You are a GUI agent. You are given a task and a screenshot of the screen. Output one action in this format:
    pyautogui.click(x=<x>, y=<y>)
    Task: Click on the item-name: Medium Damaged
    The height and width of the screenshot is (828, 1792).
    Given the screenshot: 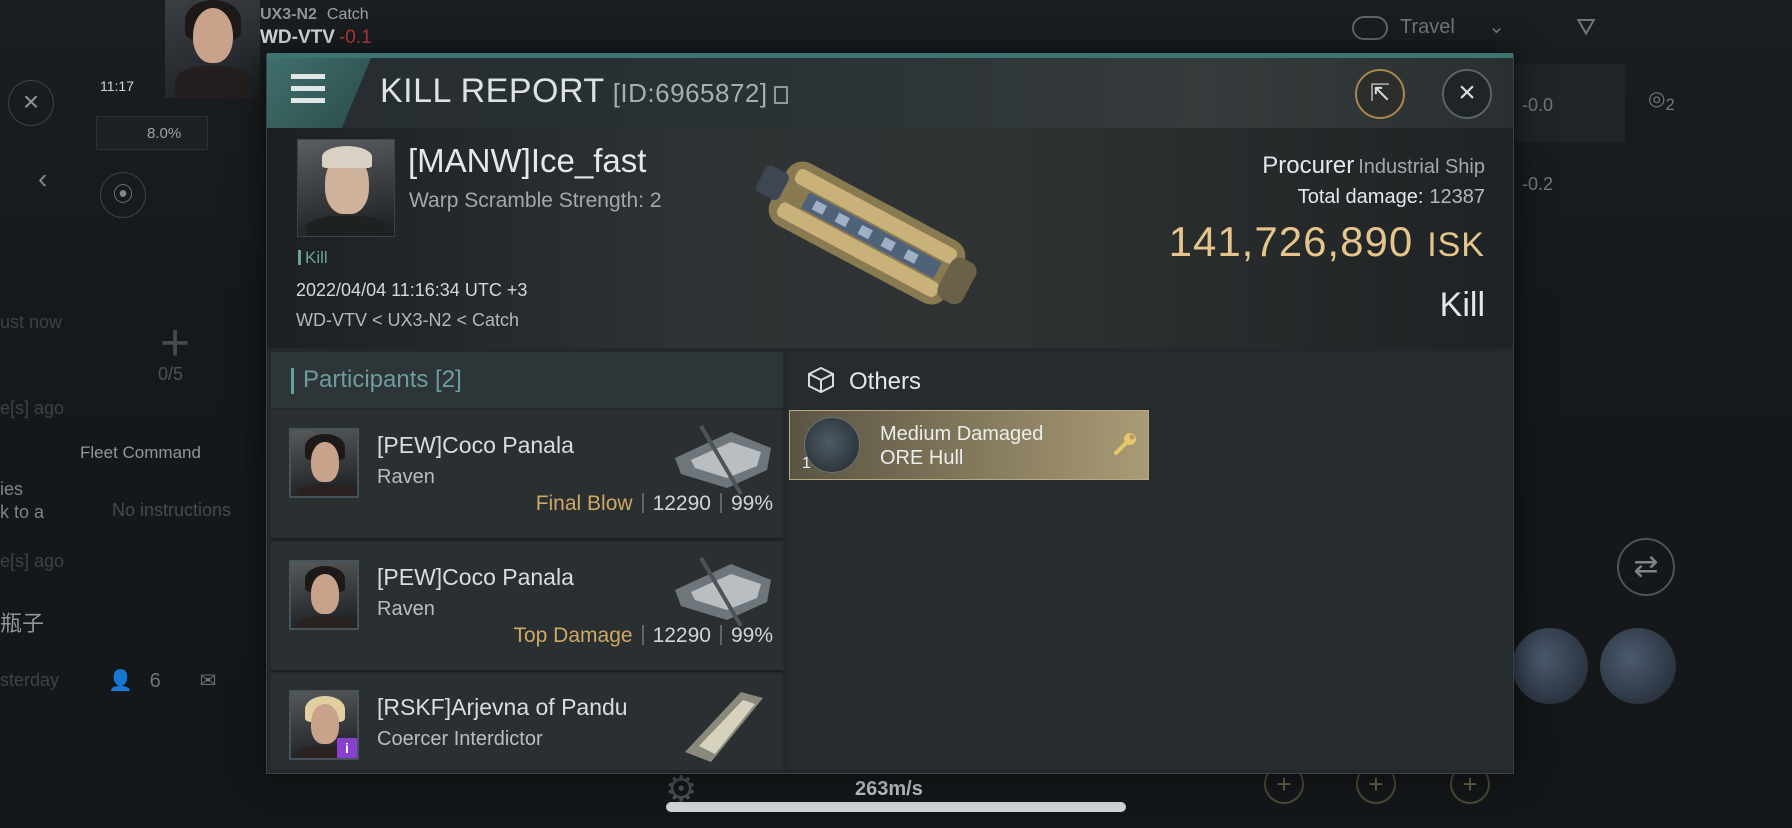 What is the action you would take?
    pyautogui.click(x=962, y=434)
    